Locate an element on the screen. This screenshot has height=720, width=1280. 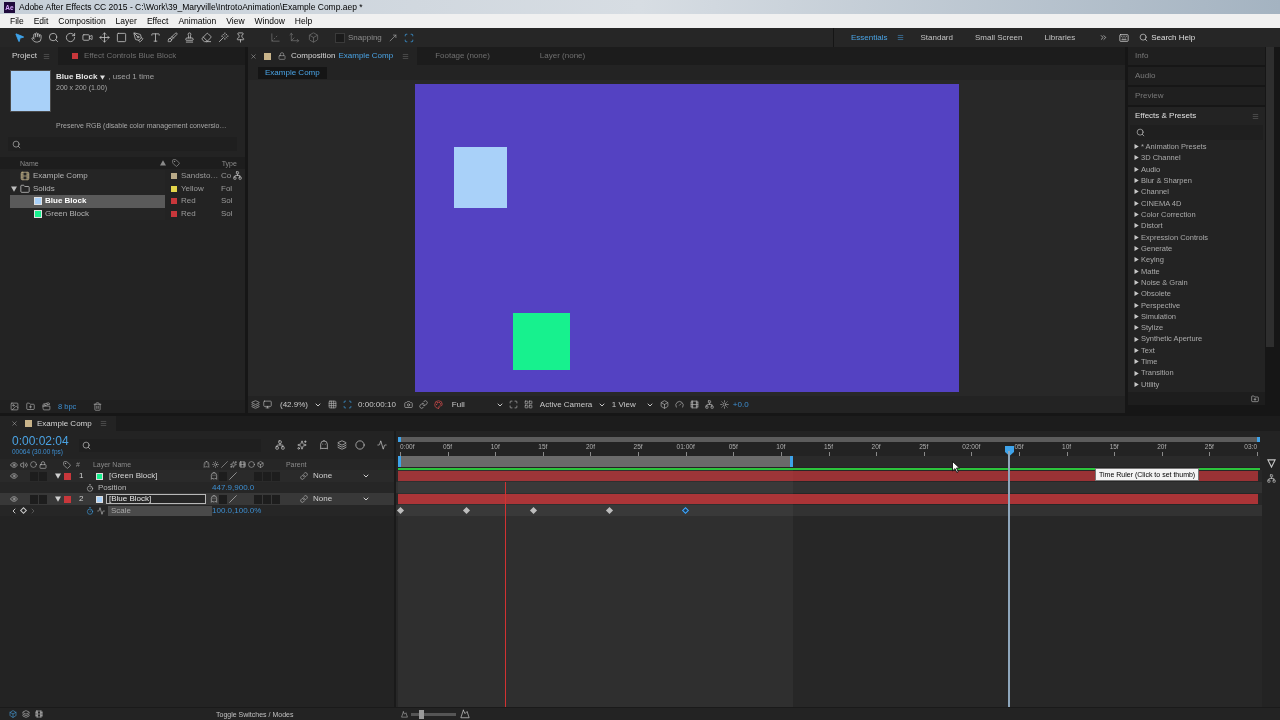
slider-thumb is located at coordinates (421, 714).